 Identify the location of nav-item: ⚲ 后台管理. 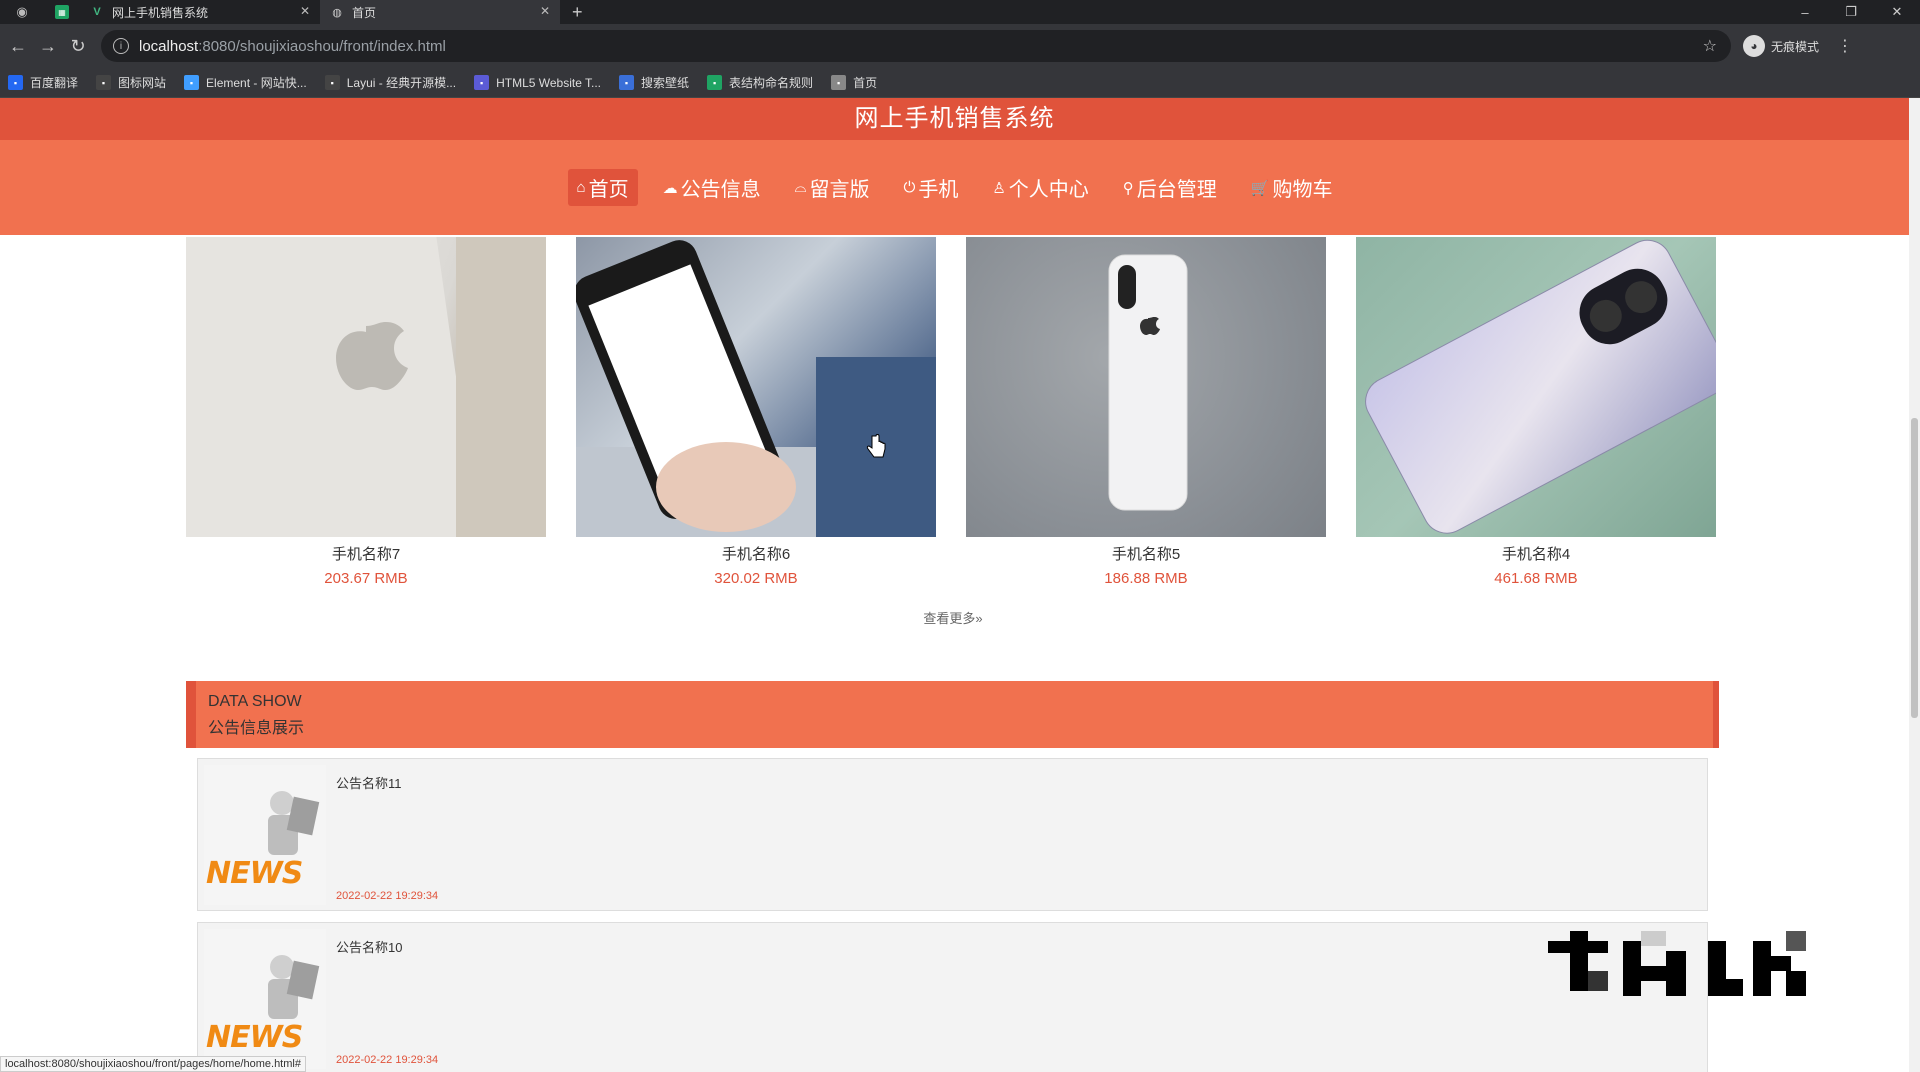
(1170, 187).